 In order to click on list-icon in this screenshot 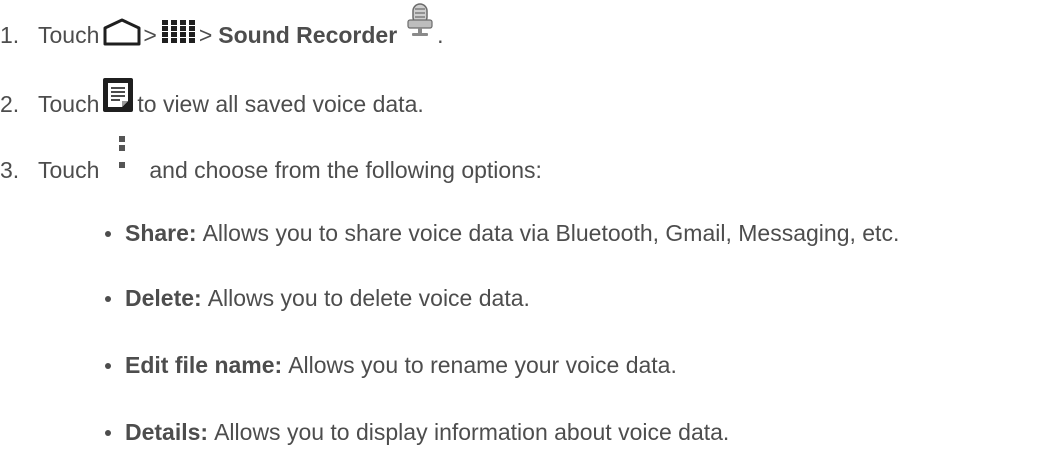, I will do `click(118, 98)`.